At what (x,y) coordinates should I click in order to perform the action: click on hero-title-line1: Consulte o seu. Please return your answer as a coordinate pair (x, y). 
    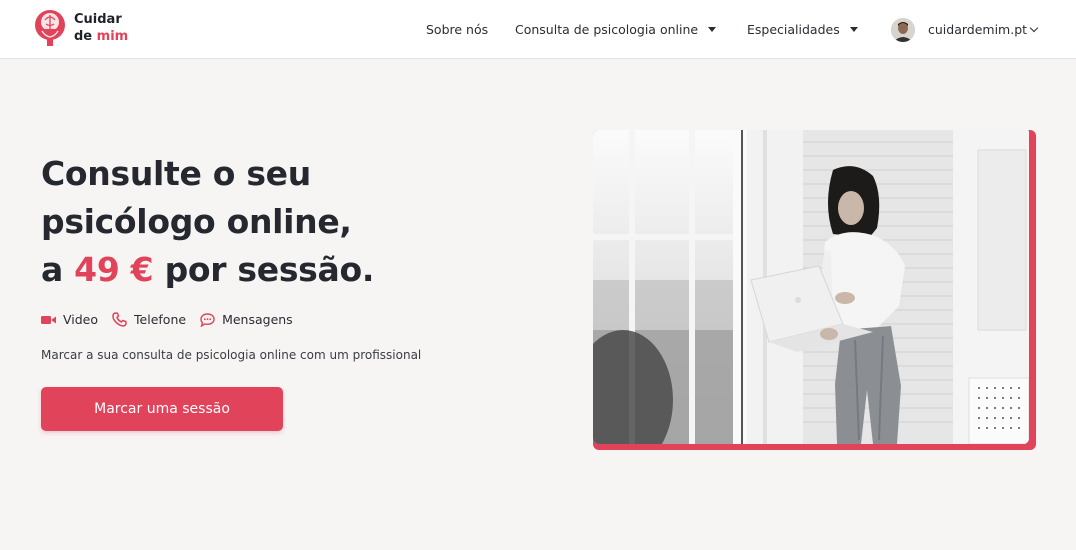
    Looking at the image, I should click on (176, 173).